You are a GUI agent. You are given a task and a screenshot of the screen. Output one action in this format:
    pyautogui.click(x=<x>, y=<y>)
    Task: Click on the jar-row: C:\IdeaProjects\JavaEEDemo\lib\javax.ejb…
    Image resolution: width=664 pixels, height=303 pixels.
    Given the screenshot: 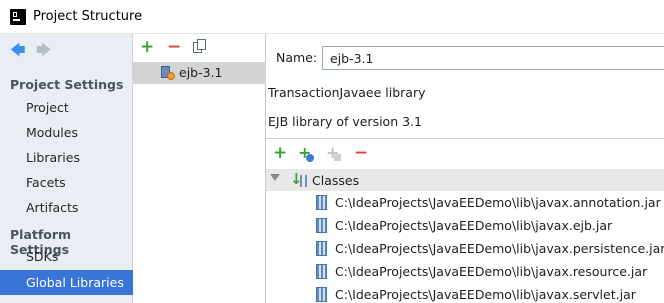 What is the action you would take?
    pyautogui.click(x=465, y=225)
    